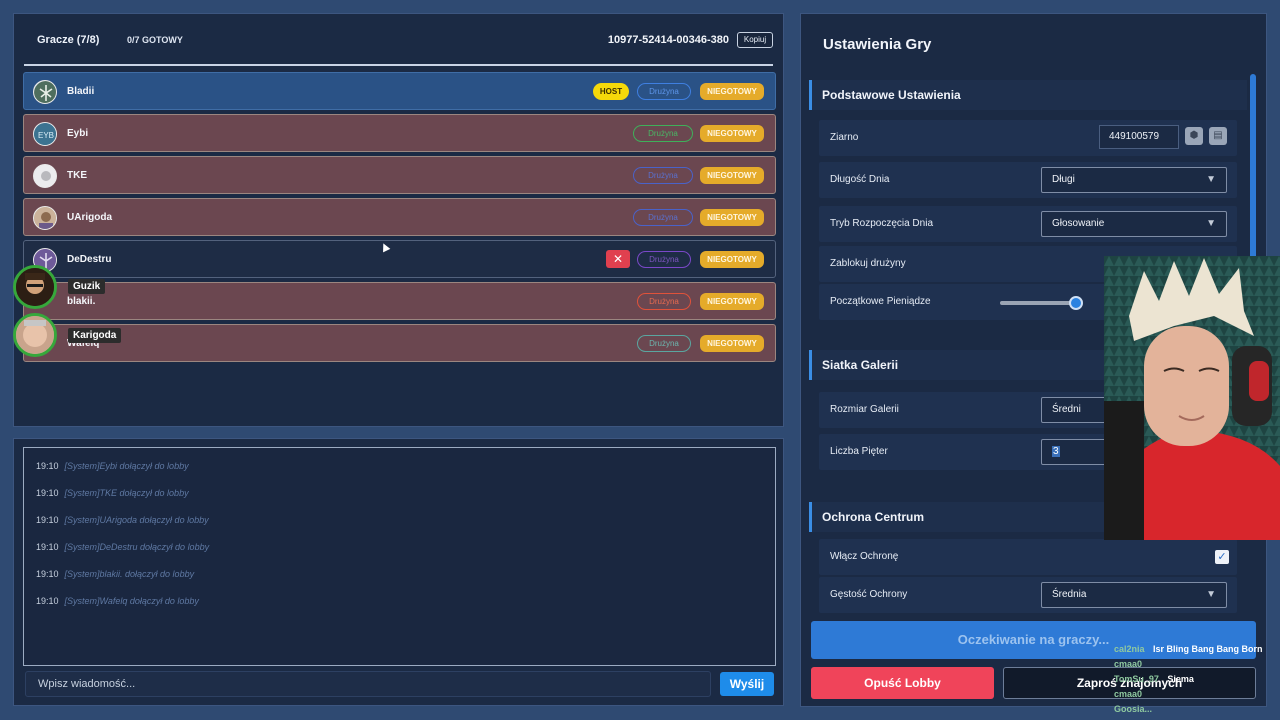 The height and width of the screenshot is (720, 1280). What do you see at coordinates (864, 556) in the screenshot?
I see `setting-label: Włącz Ochronę` at bounding box center [864, 556].